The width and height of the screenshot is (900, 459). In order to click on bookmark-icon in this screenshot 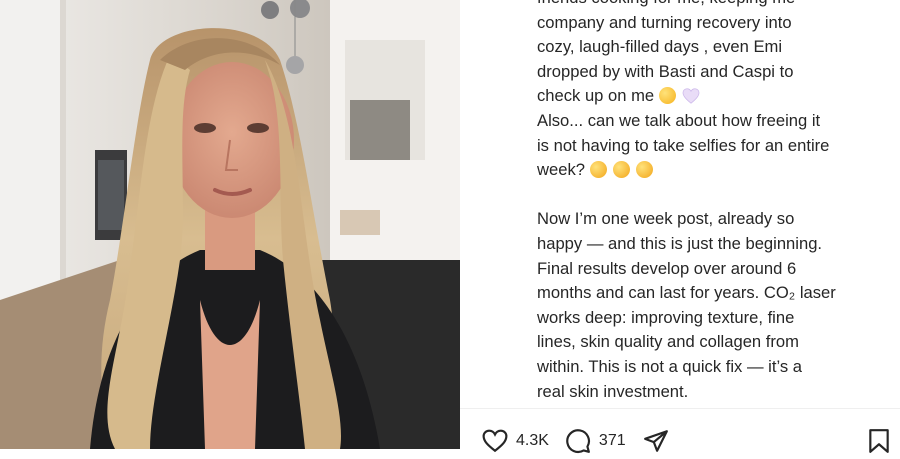, I will do `click(879, 441)`.